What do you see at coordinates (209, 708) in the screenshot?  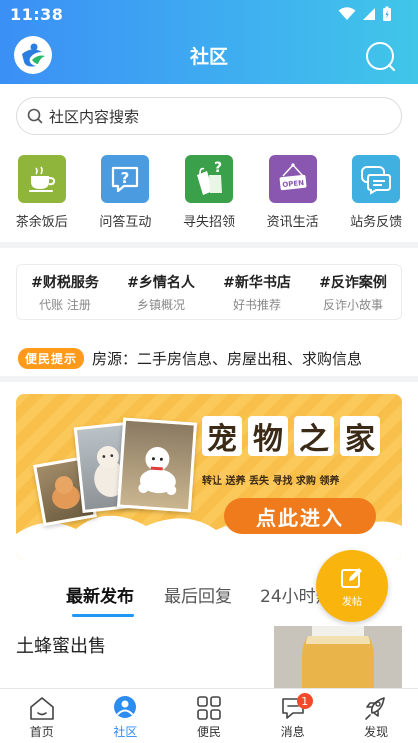 I see `grid-icon` at bounding box center [209, 708].